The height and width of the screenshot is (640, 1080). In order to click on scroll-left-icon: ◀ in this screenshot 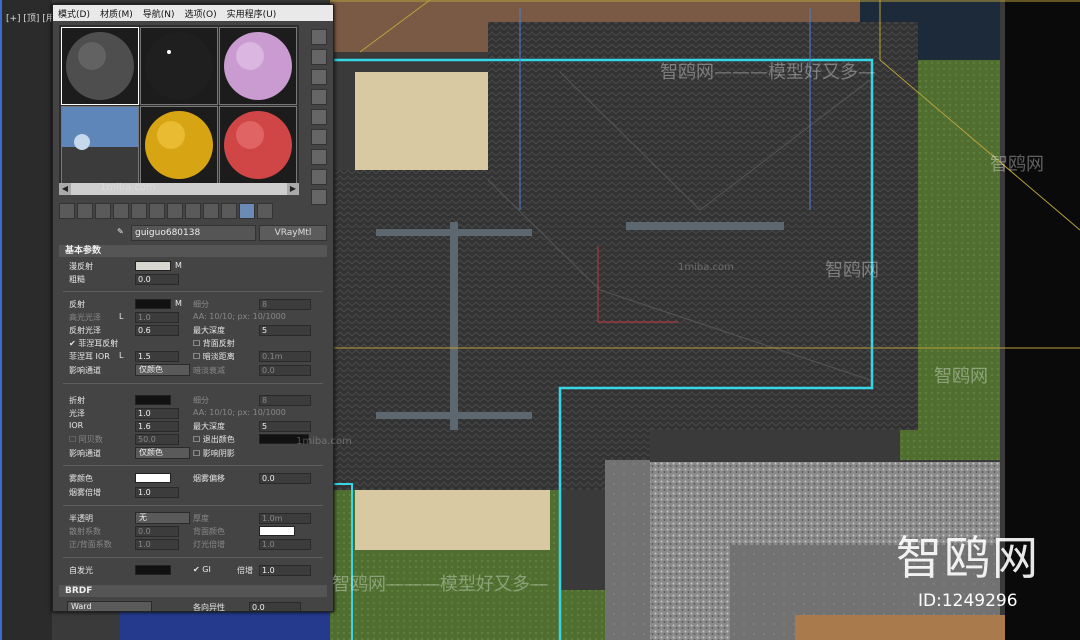, I will do `click(65, 189)`.